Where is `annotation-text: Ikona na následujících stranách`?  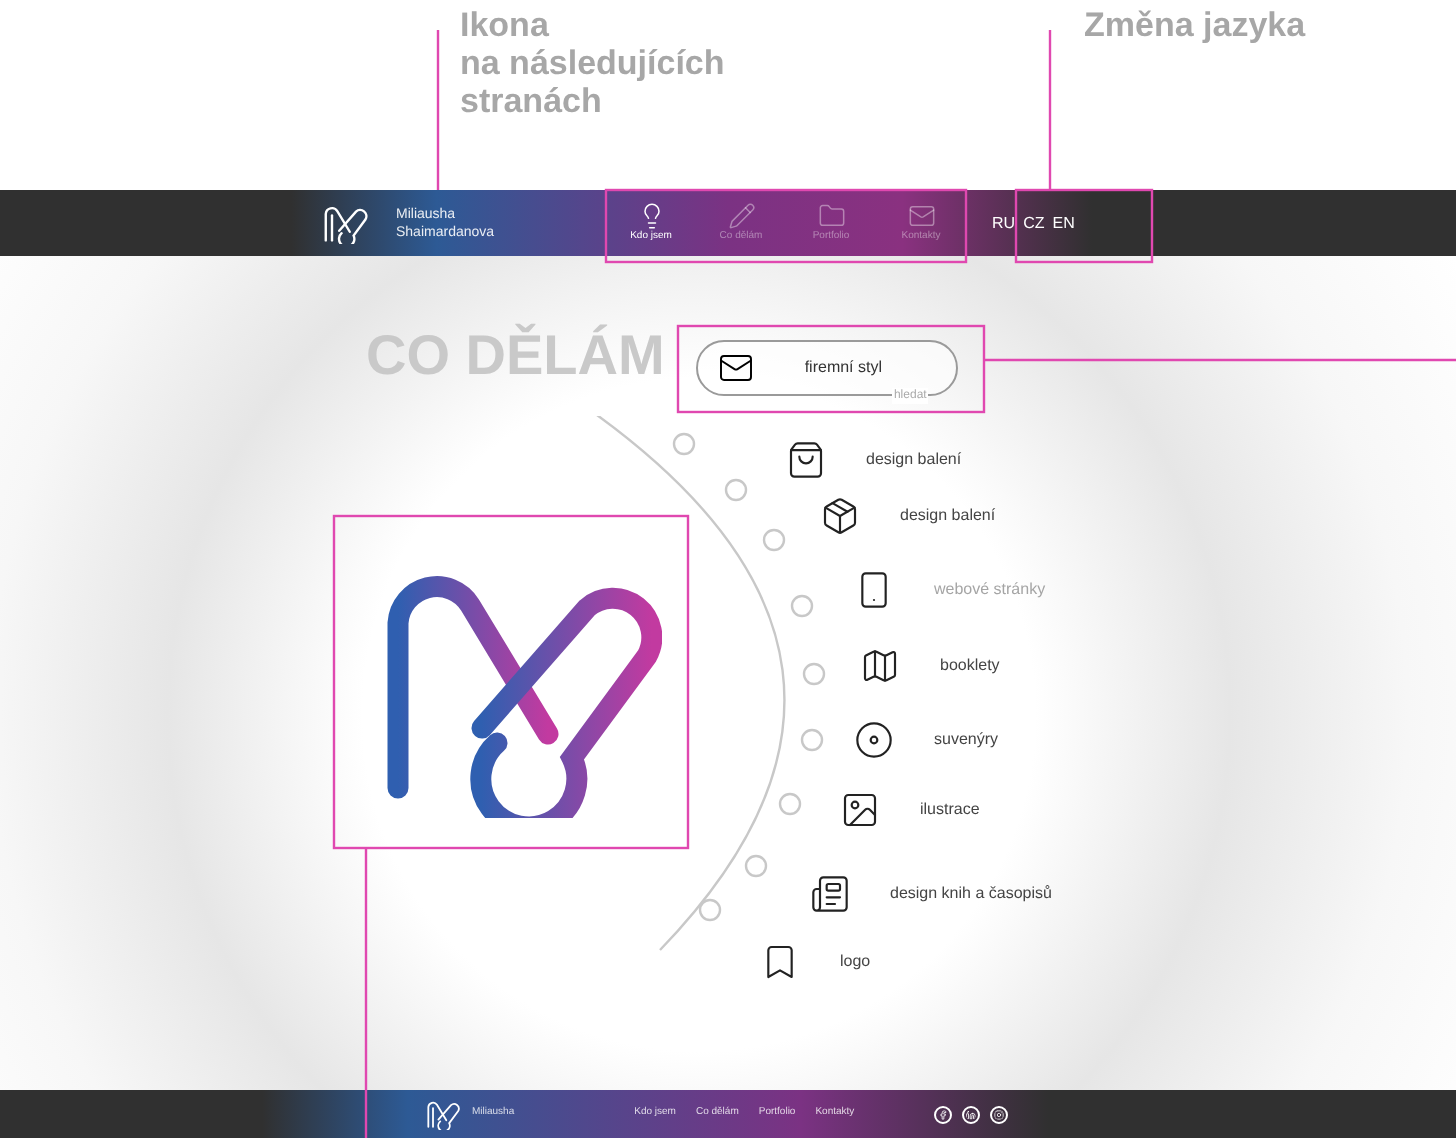 annotation-text: Ikona na následujících stranách is located at coordinates (592, 63).